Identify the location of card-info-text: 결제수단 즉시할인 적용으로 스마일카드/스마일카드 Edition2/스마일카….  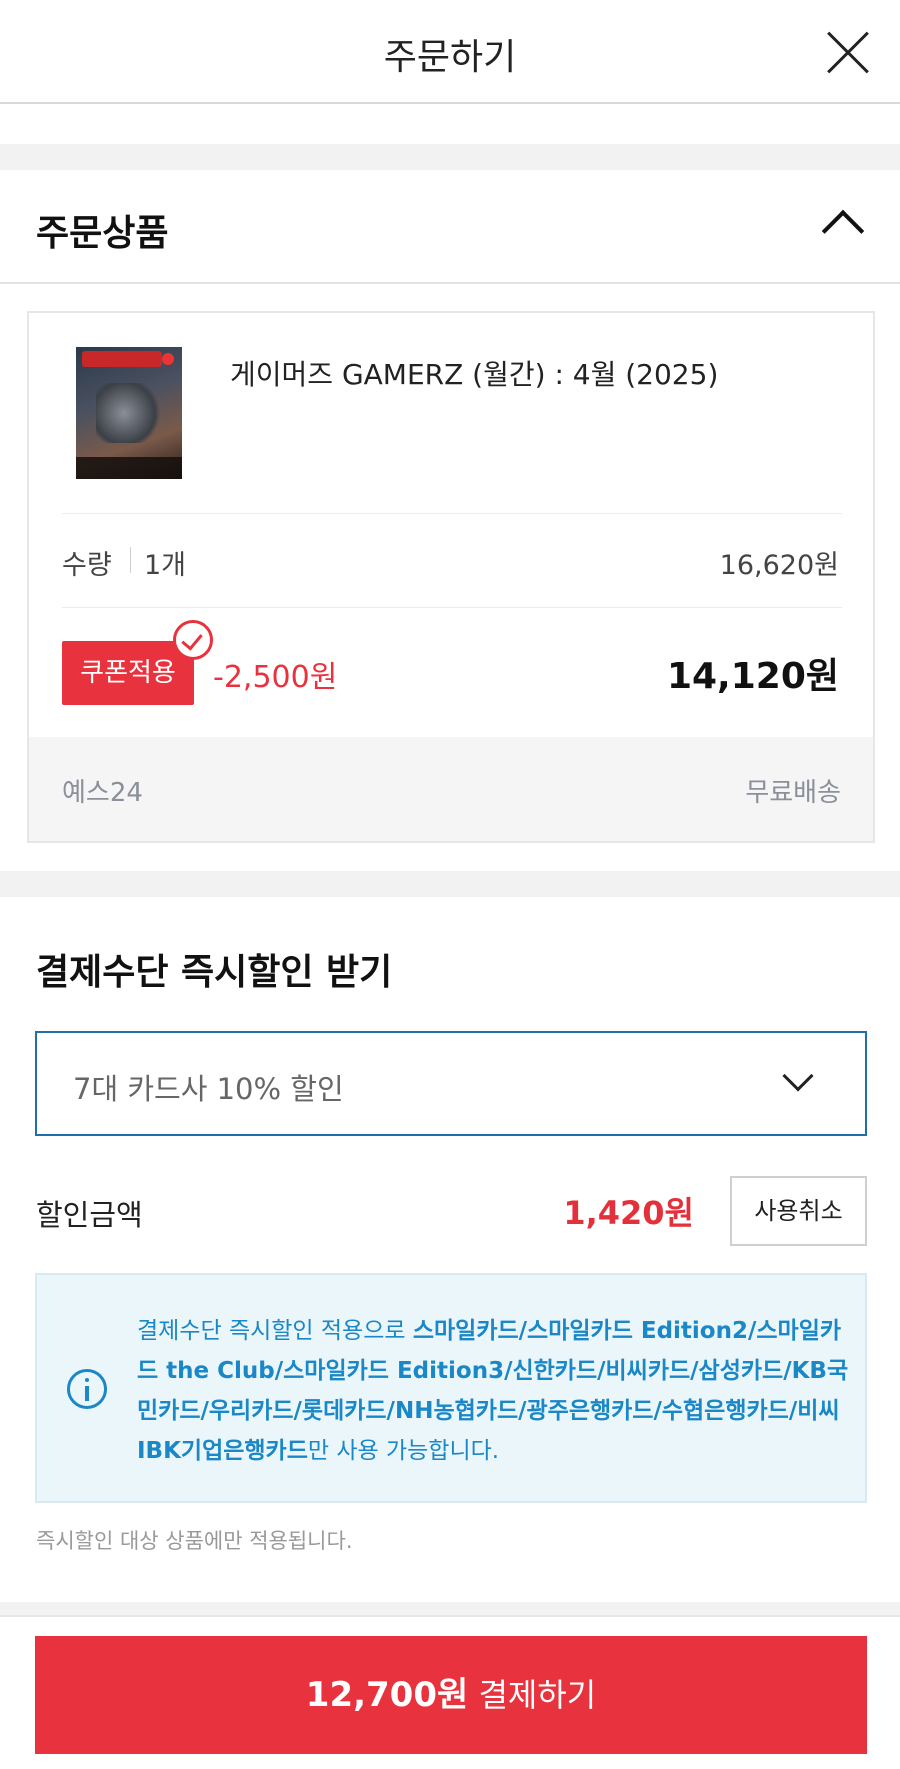
(497, 1391).